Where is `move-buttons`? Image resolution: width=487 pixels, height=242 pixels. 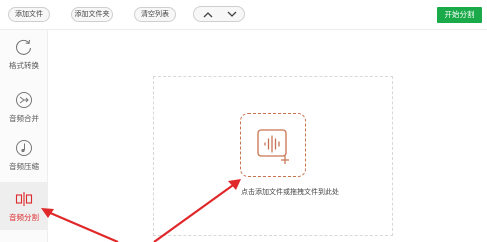
move-buttons is located at coordinates (219, 14).